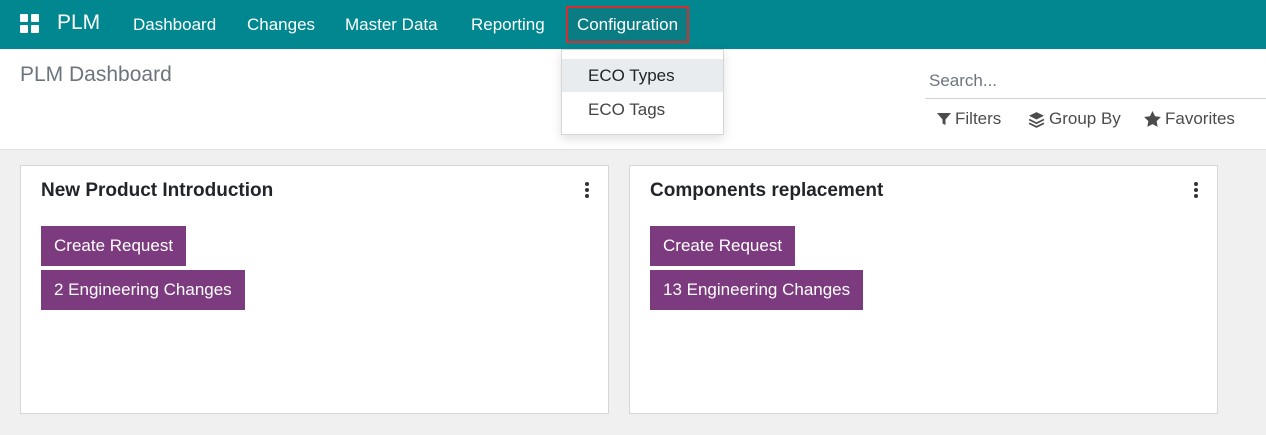  I want to click on app-brand: PLM, so click(78, 23).